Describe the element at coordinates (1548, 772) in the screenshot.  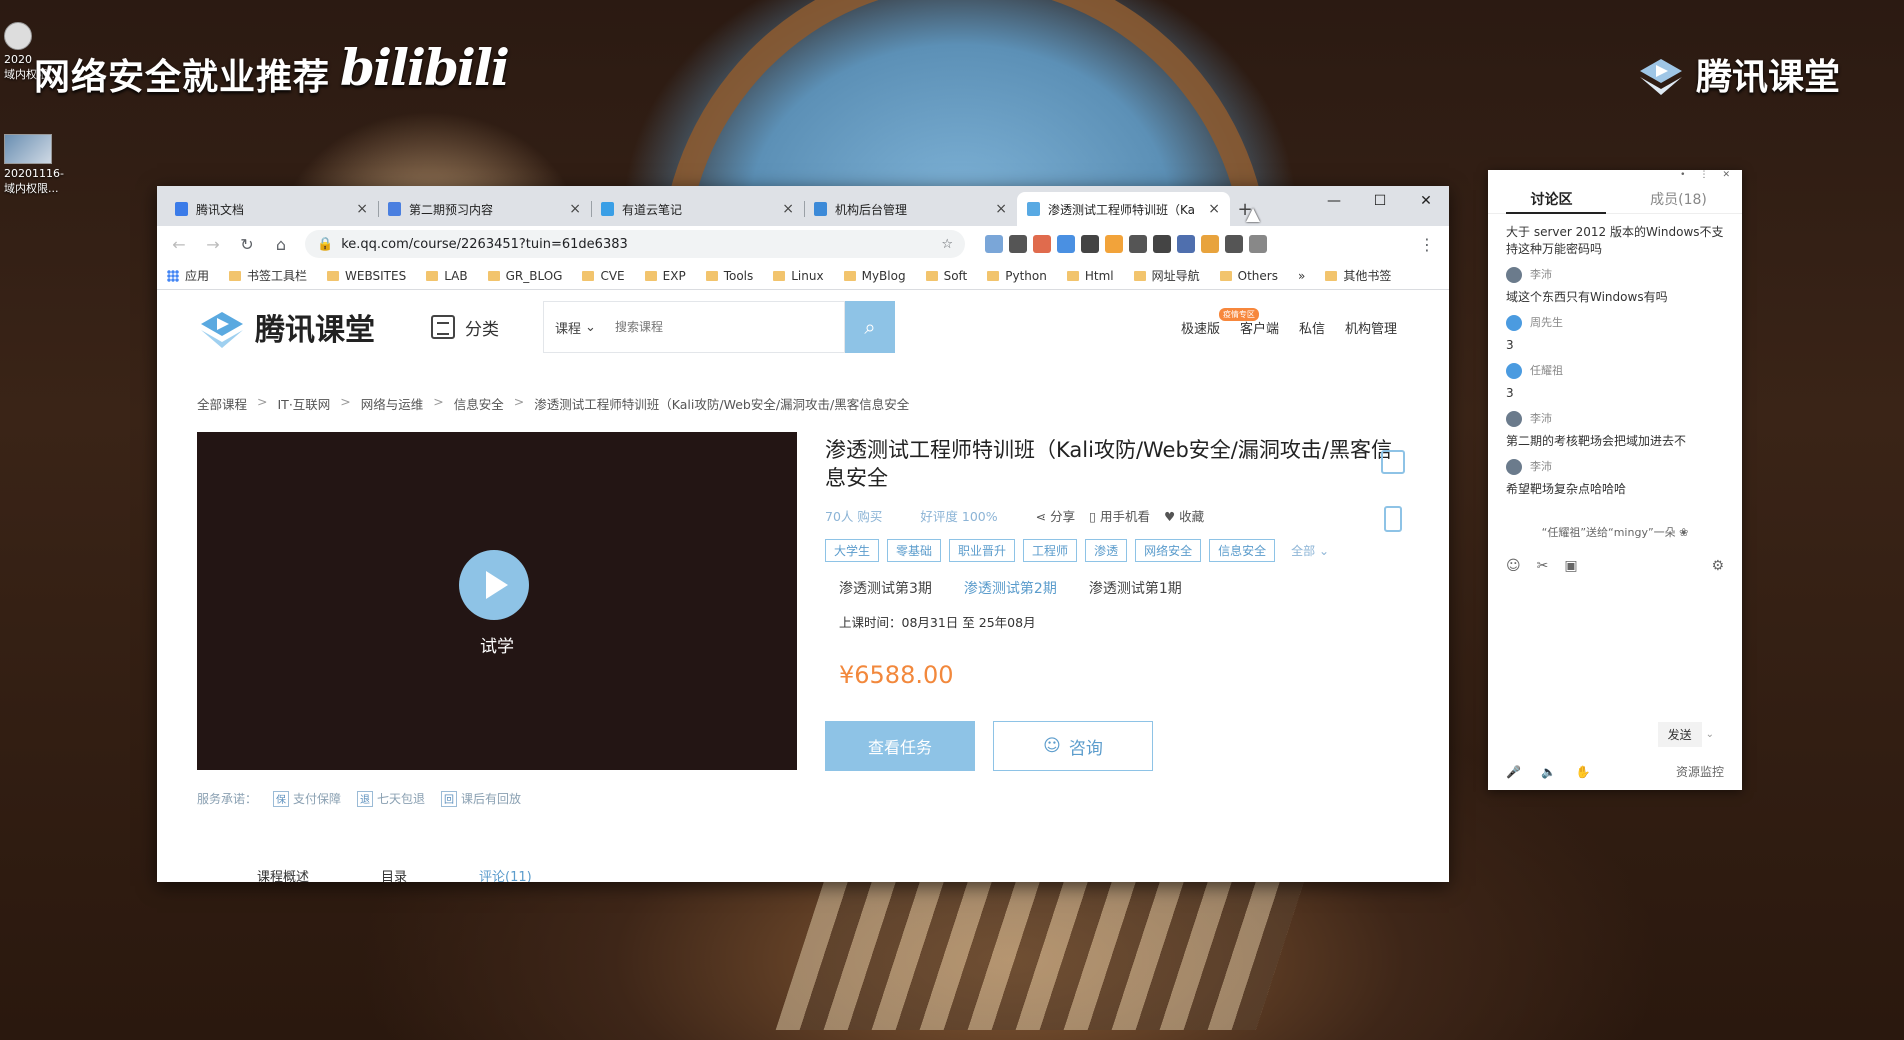
I see `speaker-icon: 🔈` at that location.